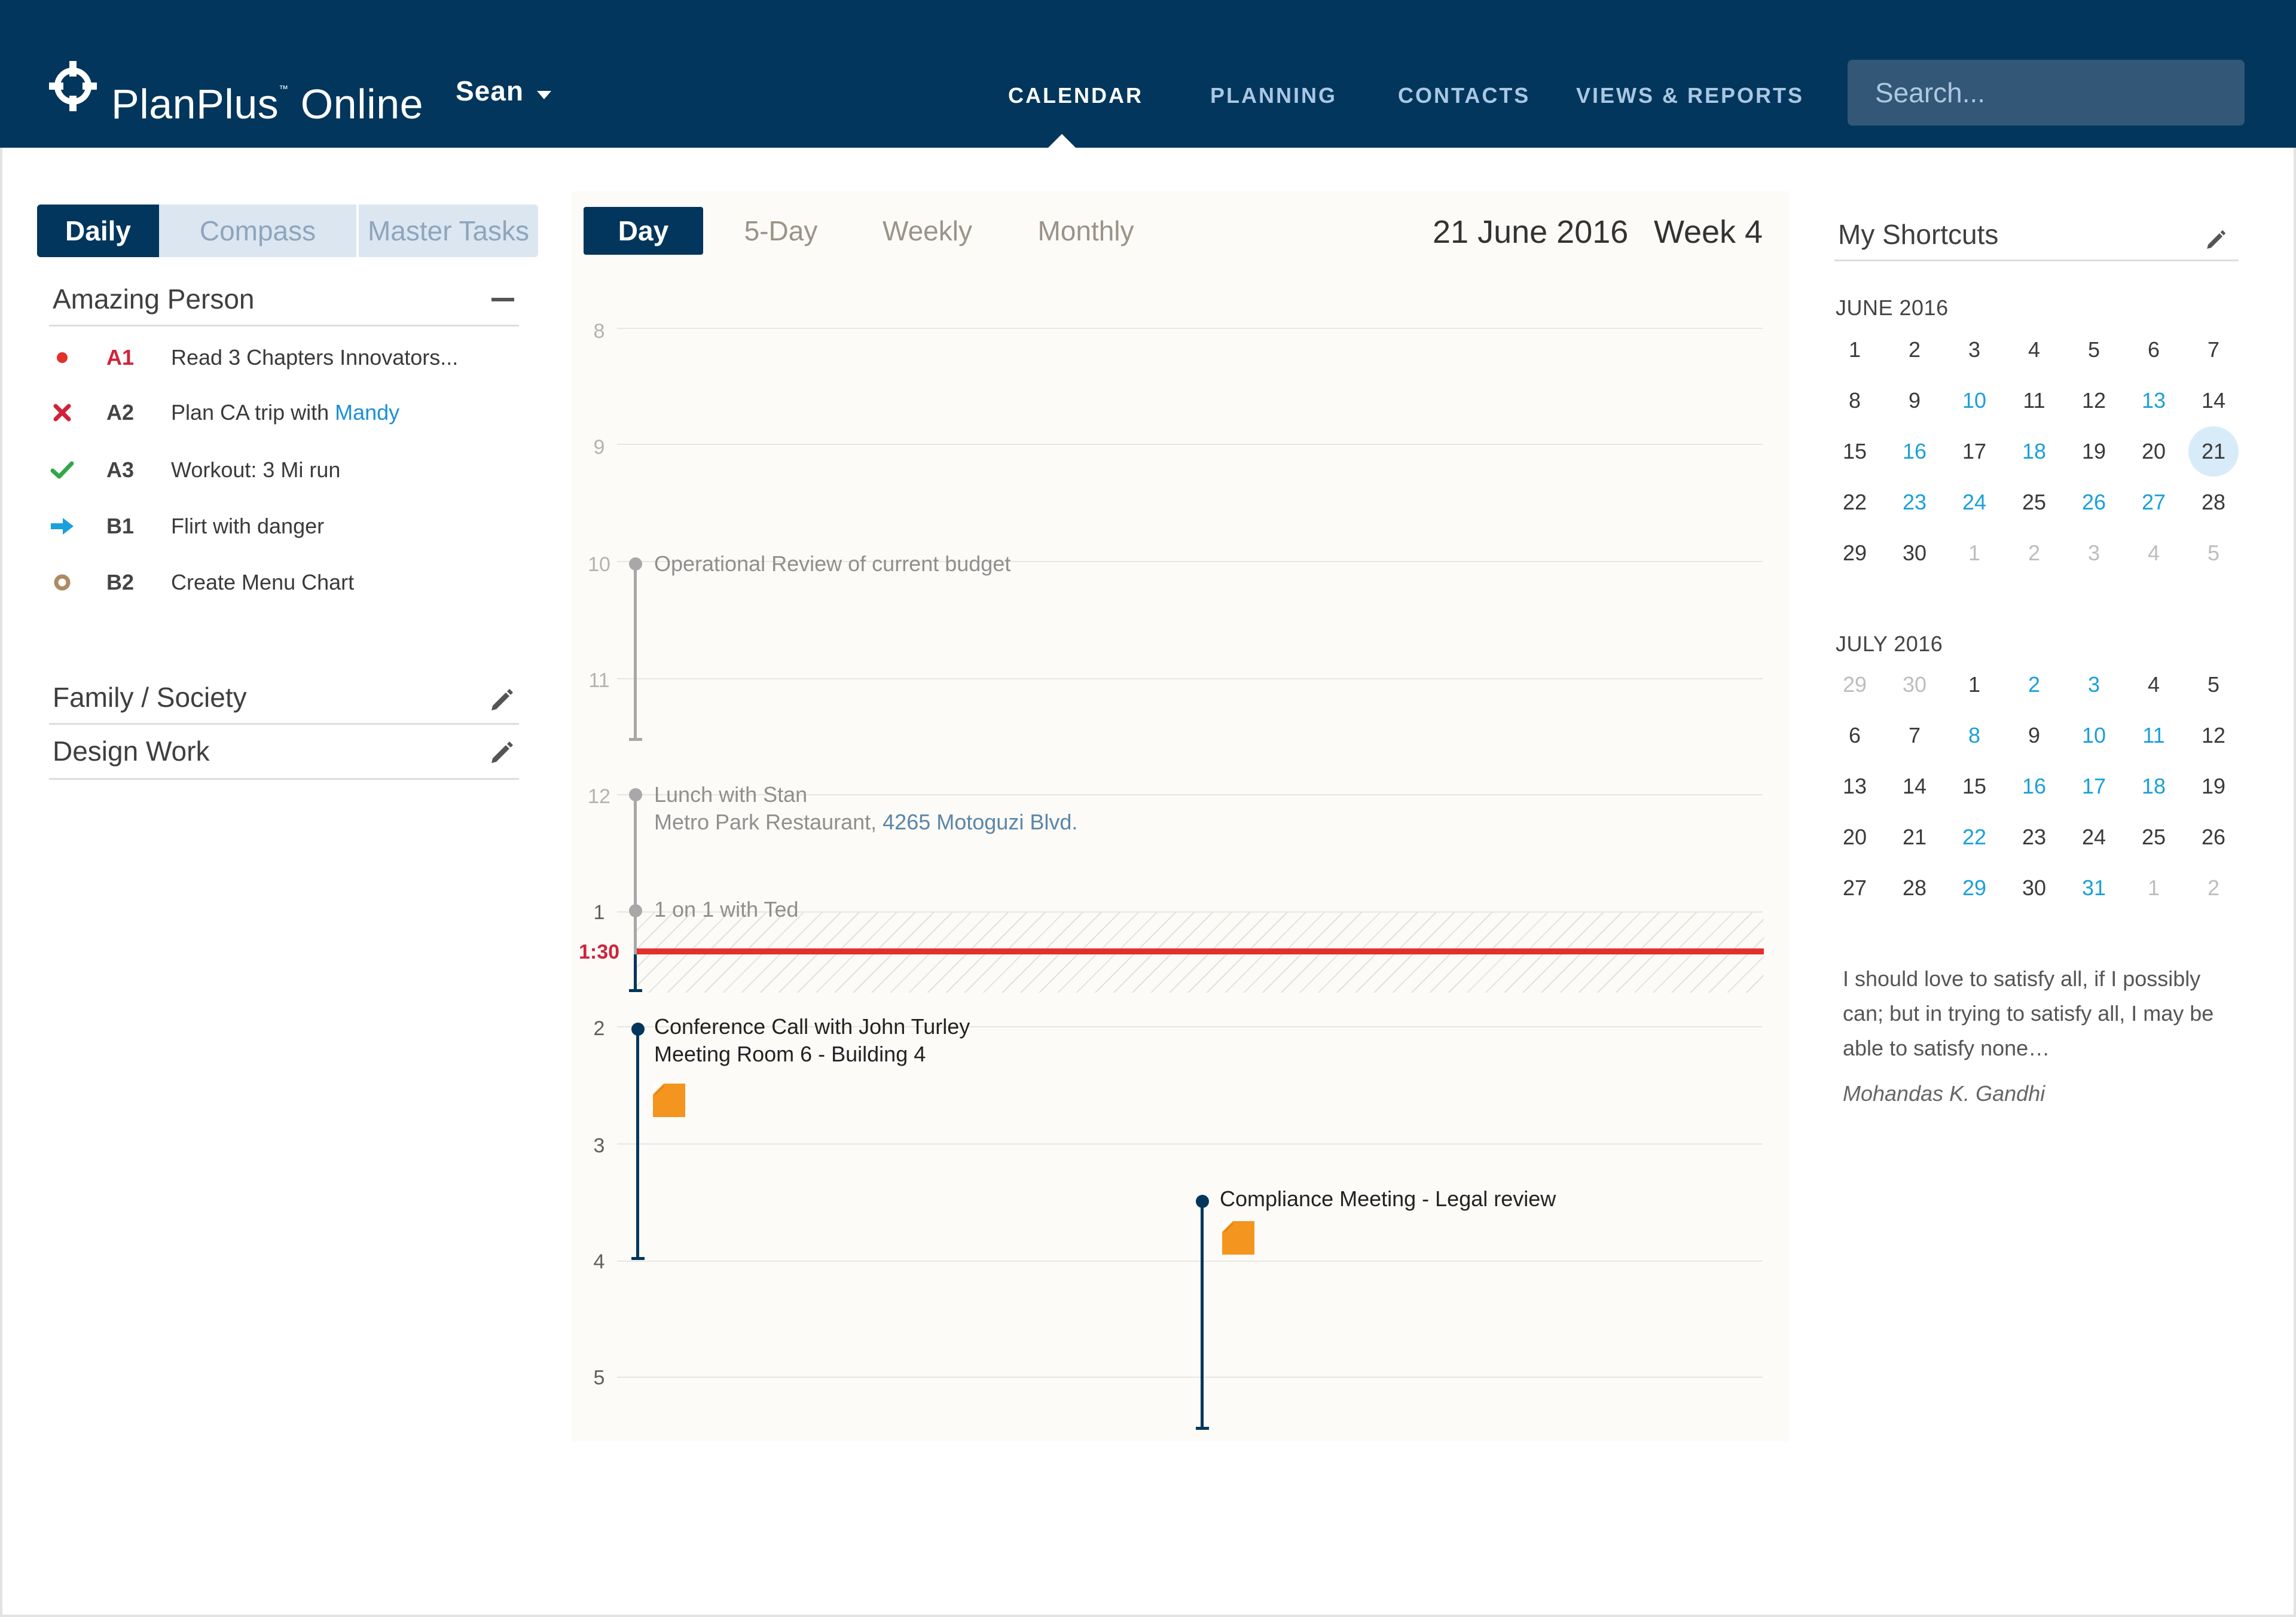 Image resolution: width=2296 pixels, height=1617 pixels. What do you see at coordinates (257, 231) in the screenshot?
I see `tab-compass: Compass` at bounding box center [257, 231].